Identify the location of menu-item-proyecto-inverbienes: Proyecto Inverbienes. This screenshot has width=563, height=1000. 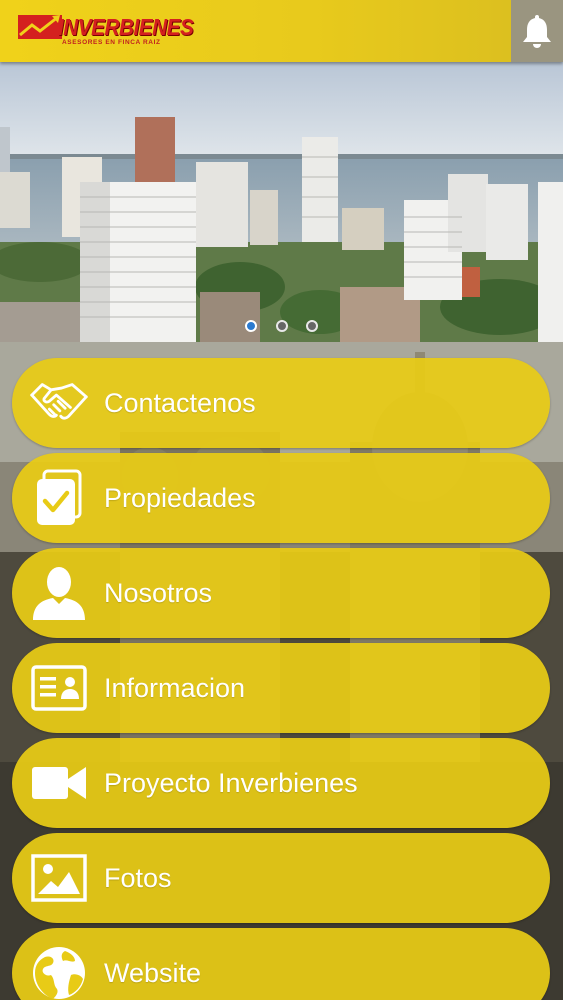
(281, 783).